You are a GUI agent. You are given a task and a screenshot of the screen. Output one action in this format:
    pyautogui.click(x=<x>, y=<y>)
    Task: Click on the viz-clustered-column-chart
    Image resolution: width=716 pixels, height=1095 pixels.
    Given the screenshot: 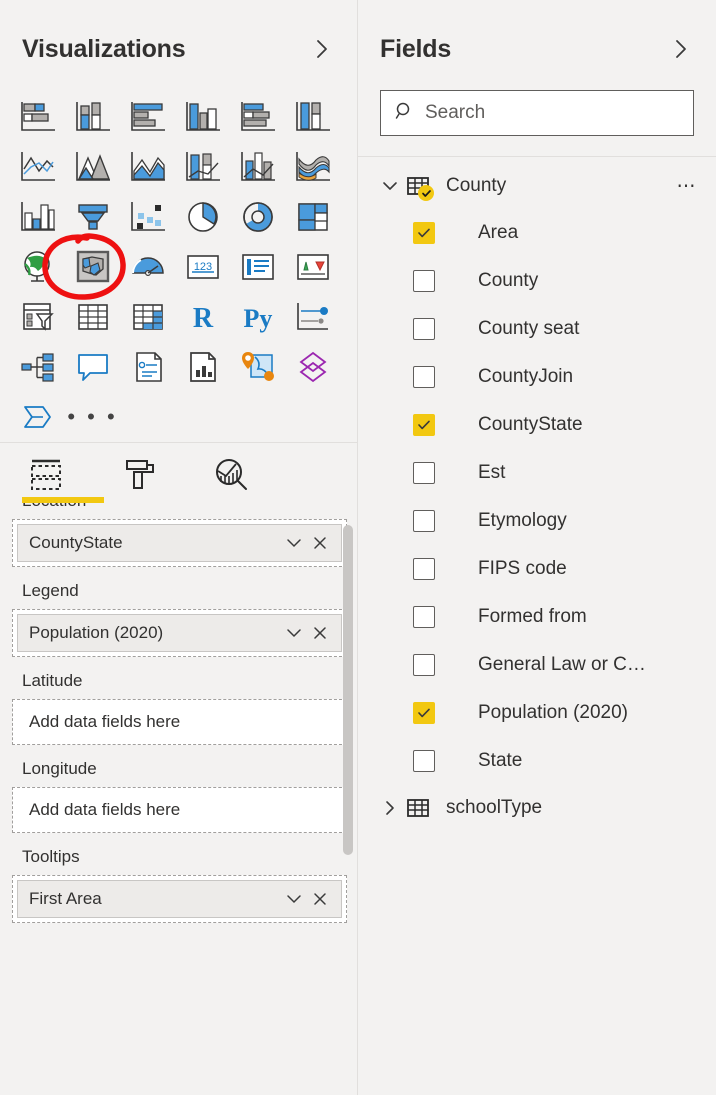 What is the action you would take?
    pyautogui.click(x=202, y=117)
    